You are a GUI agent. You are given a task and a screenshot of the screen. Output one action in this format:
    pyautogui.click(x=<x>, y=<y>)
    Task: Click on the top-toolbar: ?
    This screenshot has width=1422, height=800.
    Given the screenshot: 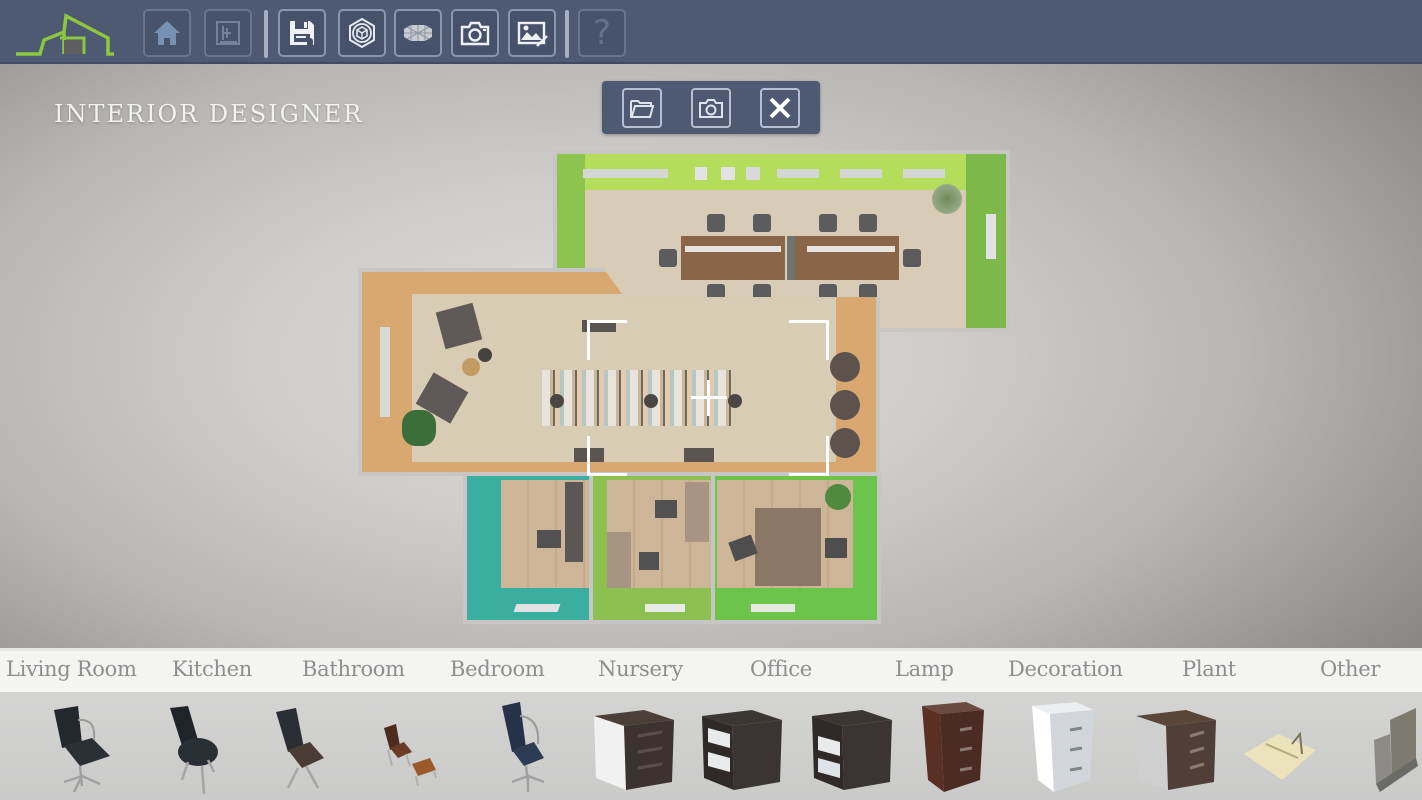 What is the action you would take?
    pyautogui.click(x=711, y=32)
    